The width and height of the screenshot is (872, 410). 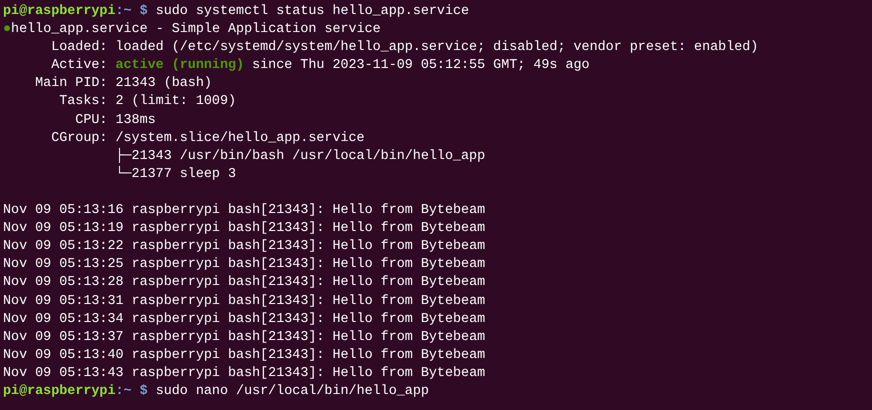 What do you see at coordinates (179, 66) in the screenshot?
I see `active-state: active (running)` at bounding box center [179, 66].